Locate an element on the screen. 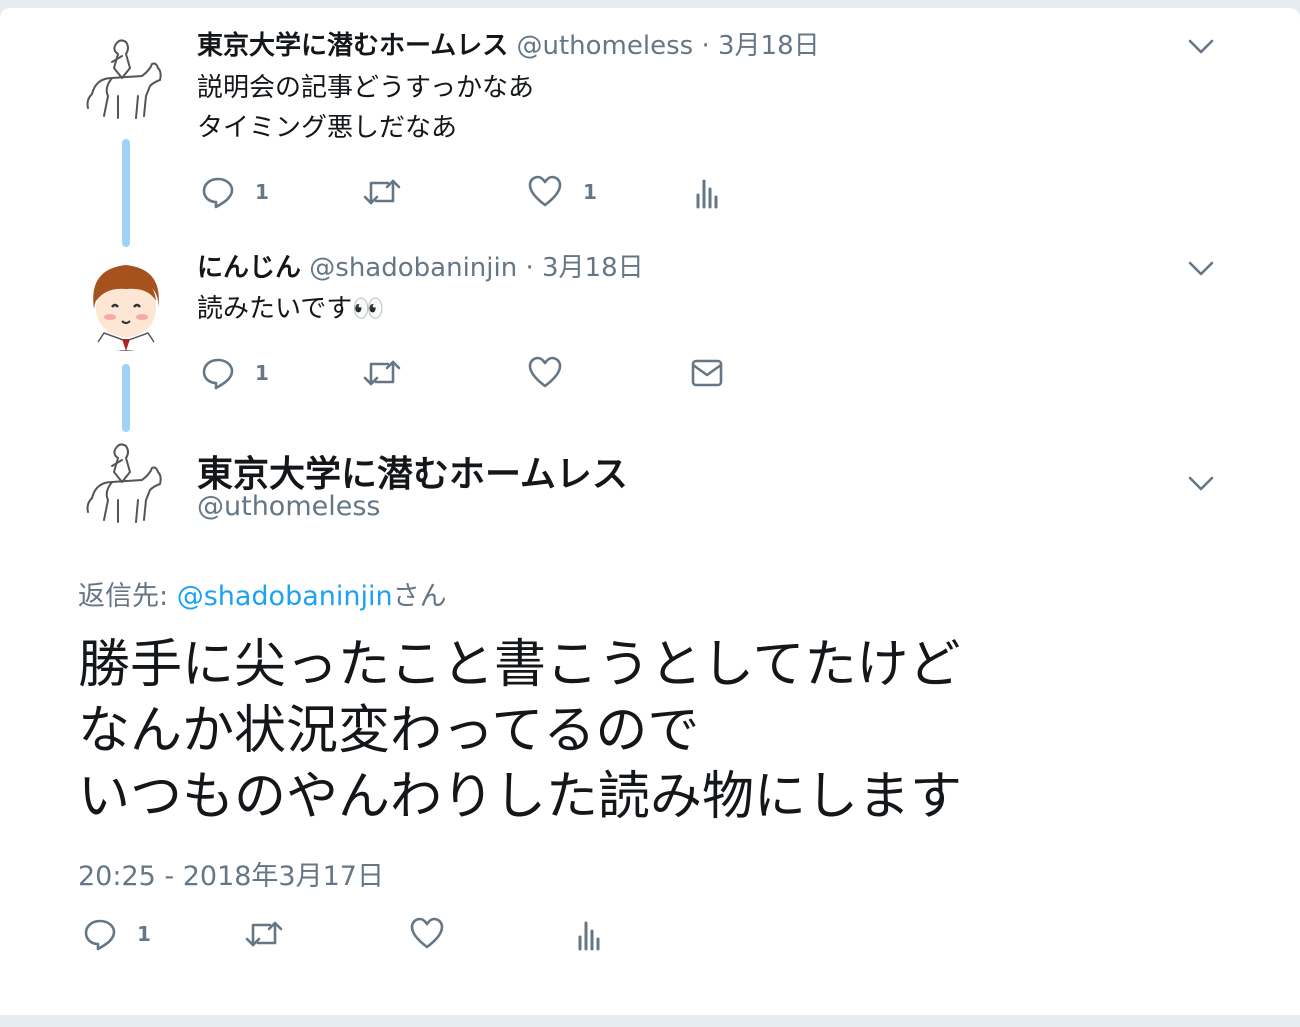  tweet-1-line: タイミング悪しだなあ is located at coordinates (327, 128).